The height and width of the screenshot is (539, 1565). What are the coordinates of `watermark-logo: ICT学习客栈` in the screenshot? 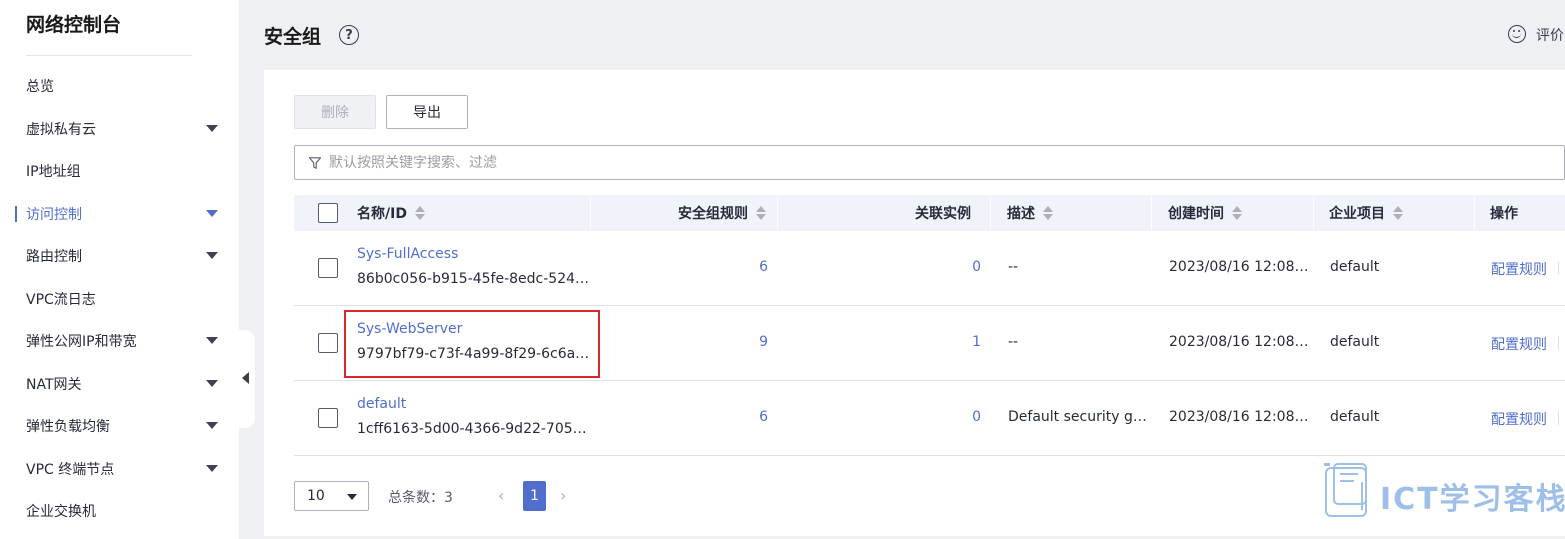 It's located at (1443, 492).